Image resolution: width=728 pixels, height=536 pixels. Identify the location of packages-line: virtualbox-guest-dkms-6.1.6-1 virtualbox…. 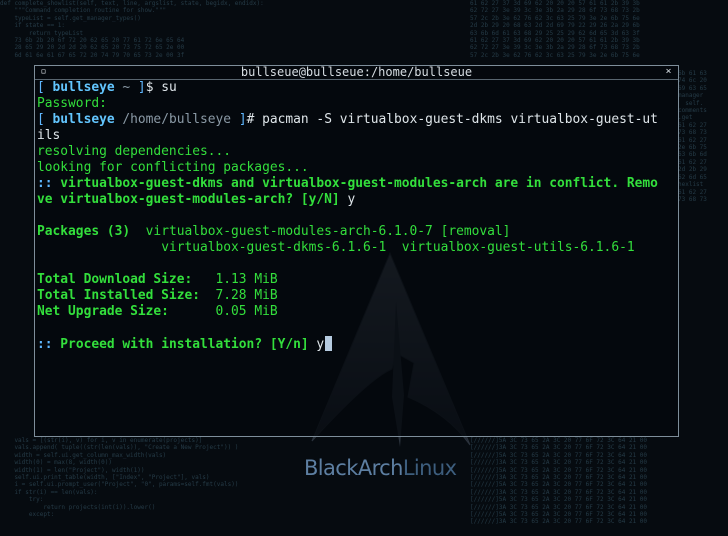
(398, 247).